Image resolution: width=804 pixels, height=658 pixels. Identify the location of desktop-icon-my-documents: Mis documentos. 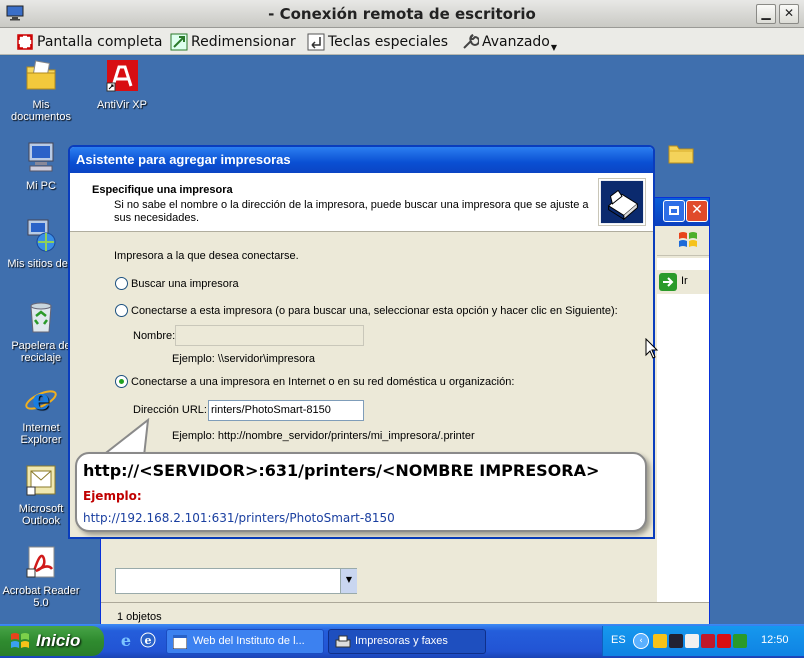
(41, 91).